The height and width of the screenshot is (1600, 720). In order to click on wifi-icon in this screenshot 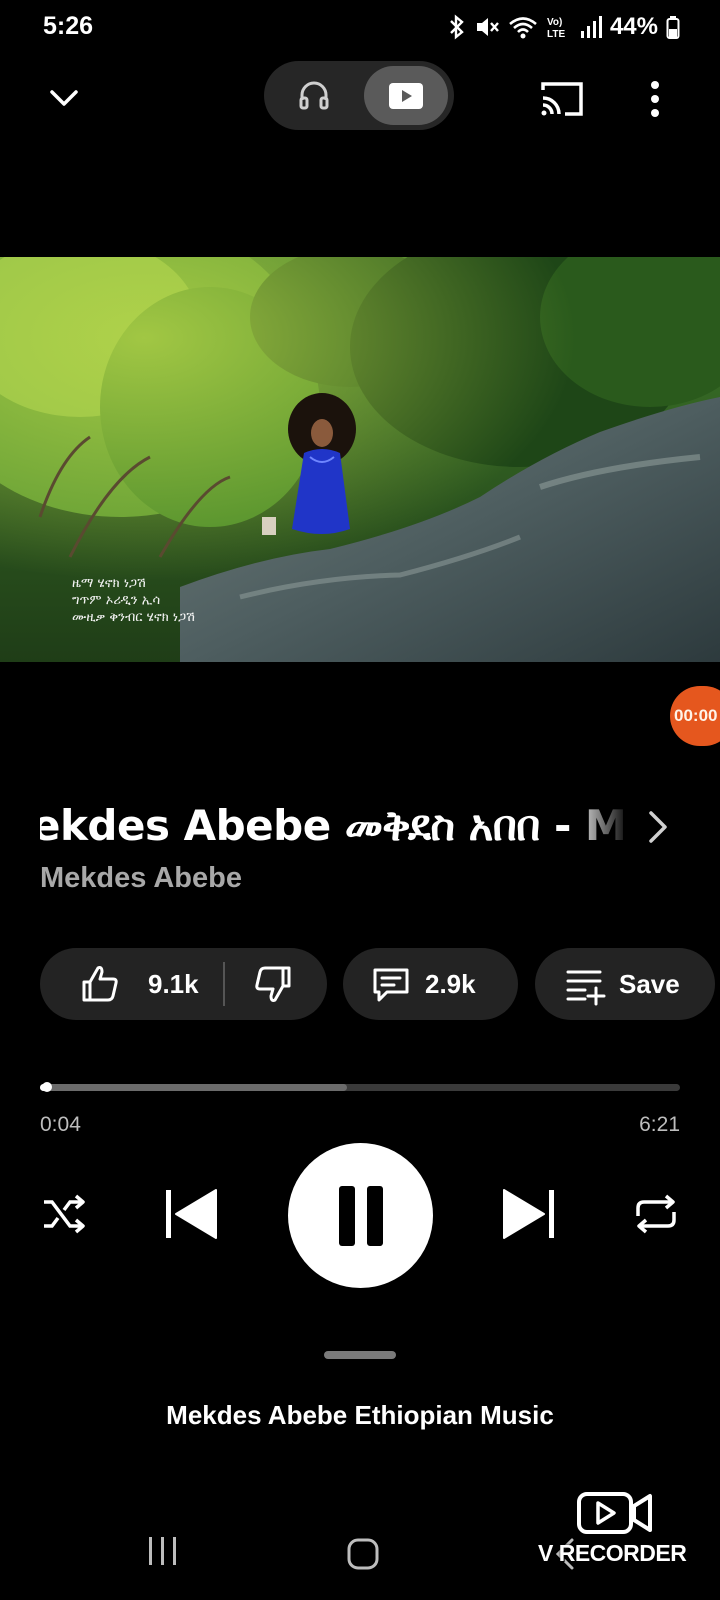, I will do `click(523, 27)`.